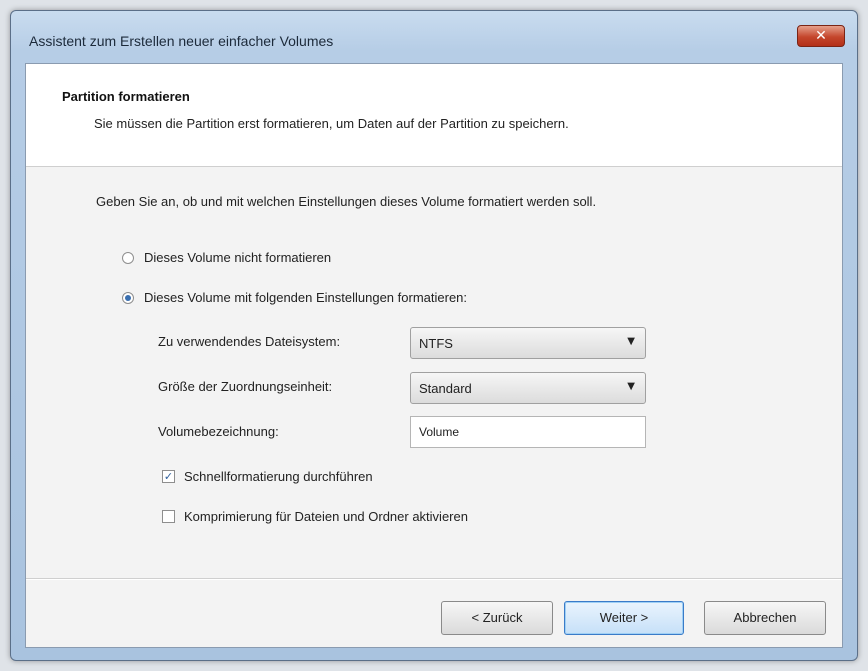 This screenshot has width=868, height=671. I want to click on radio-no-format-label: Dieses Volume nicht formatieren, so click(238, 257).